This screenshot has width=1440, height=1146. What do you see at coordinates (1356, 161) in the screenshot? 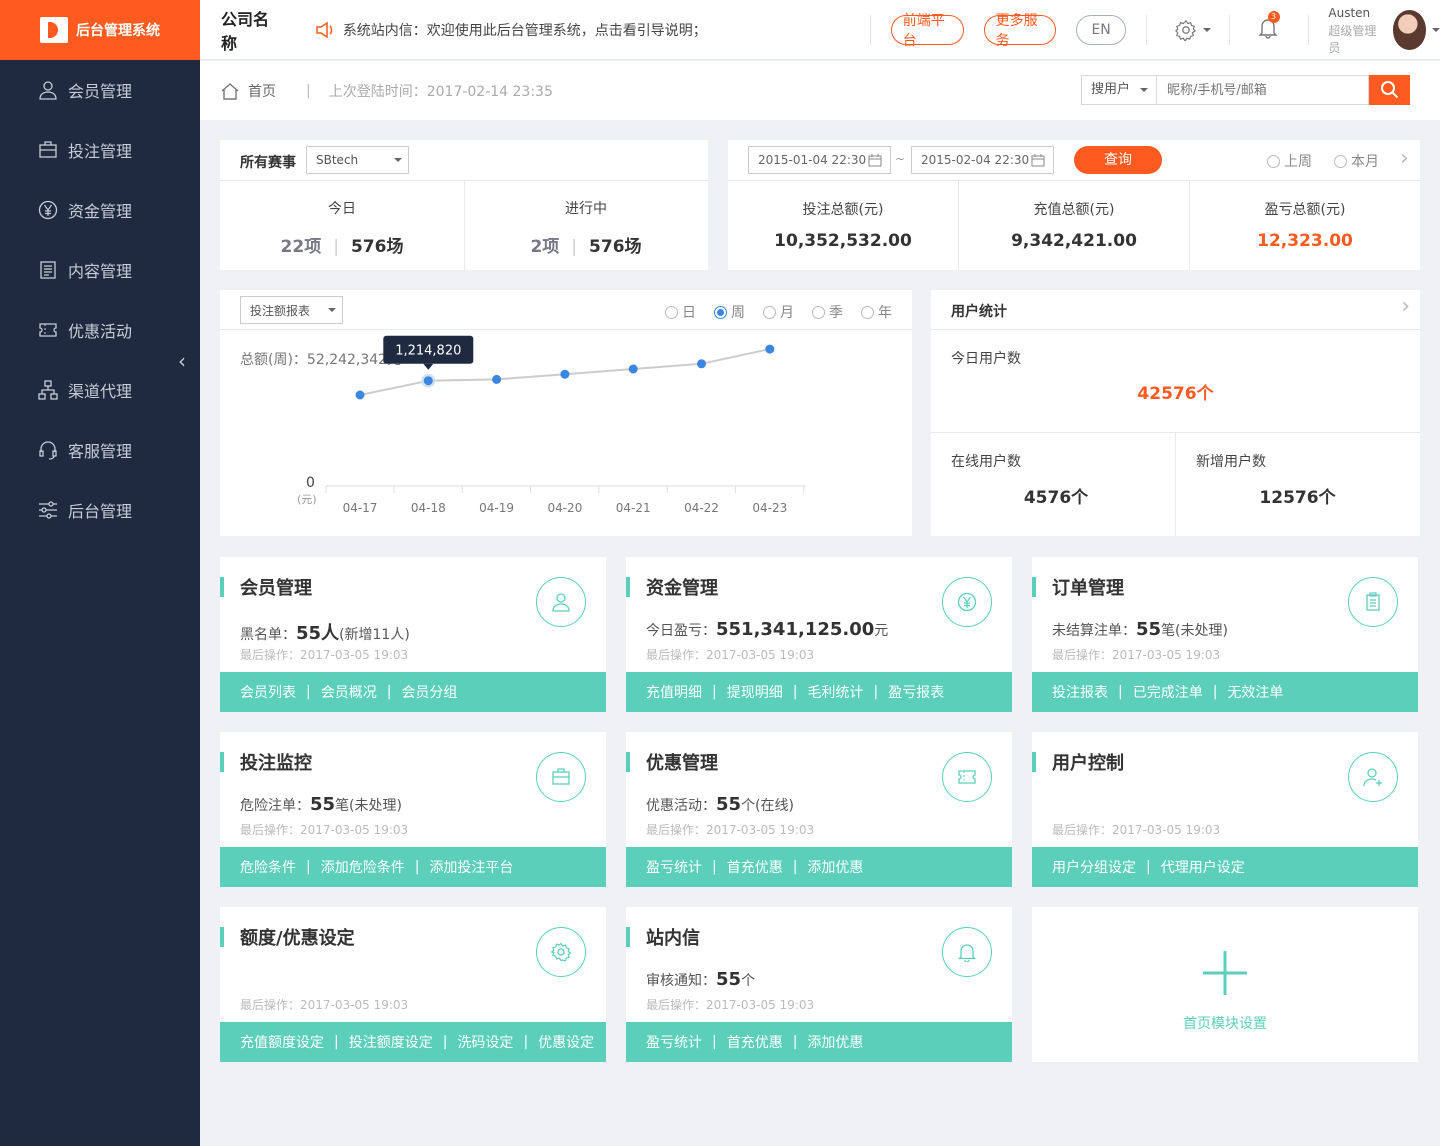
I see `this-month-radio: 本月` at bounding box center [1356, 161].